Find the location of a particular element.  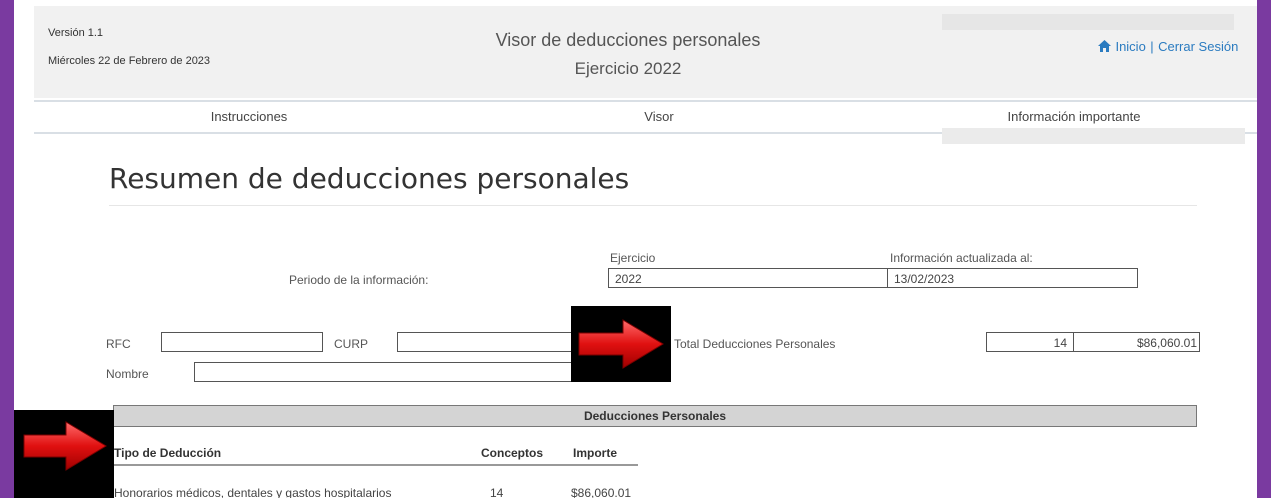

header-links: Inicio | Cerrar Sesión is located at coordinates (1168, 47).